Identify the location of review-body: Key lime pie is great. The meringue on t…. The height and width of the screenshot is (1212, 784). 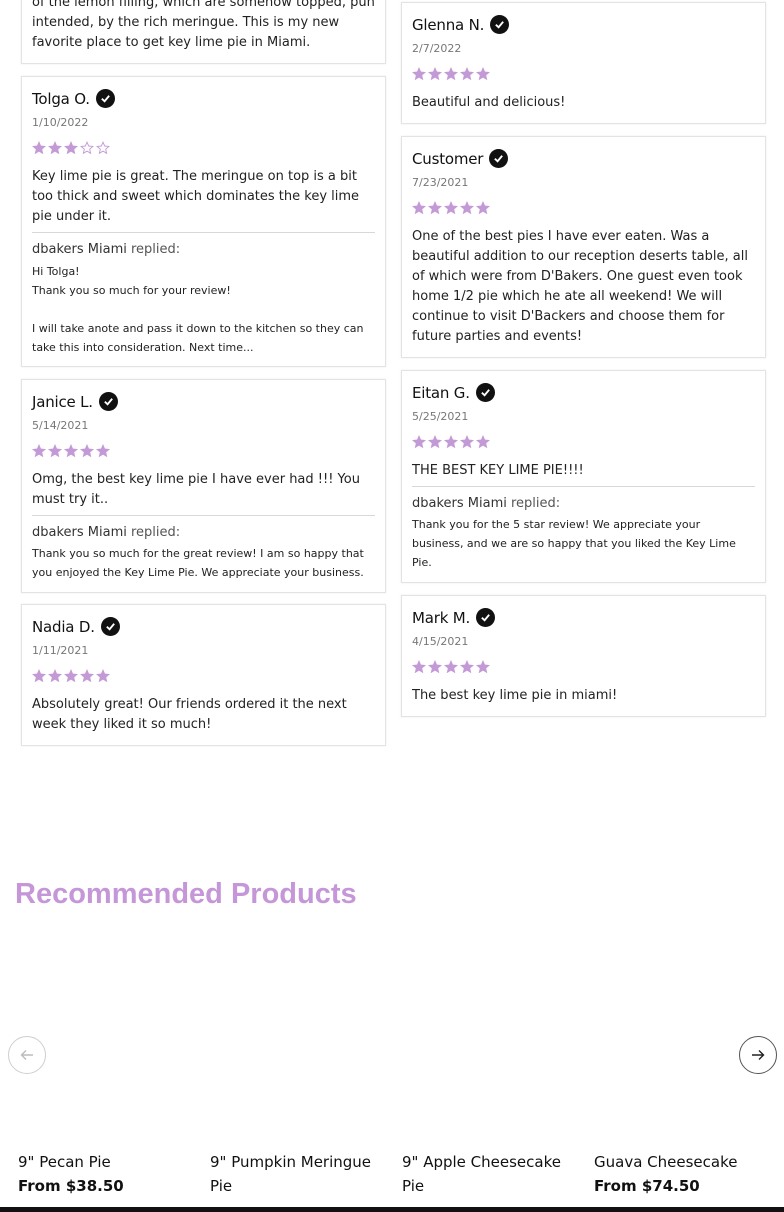
(196, 196).